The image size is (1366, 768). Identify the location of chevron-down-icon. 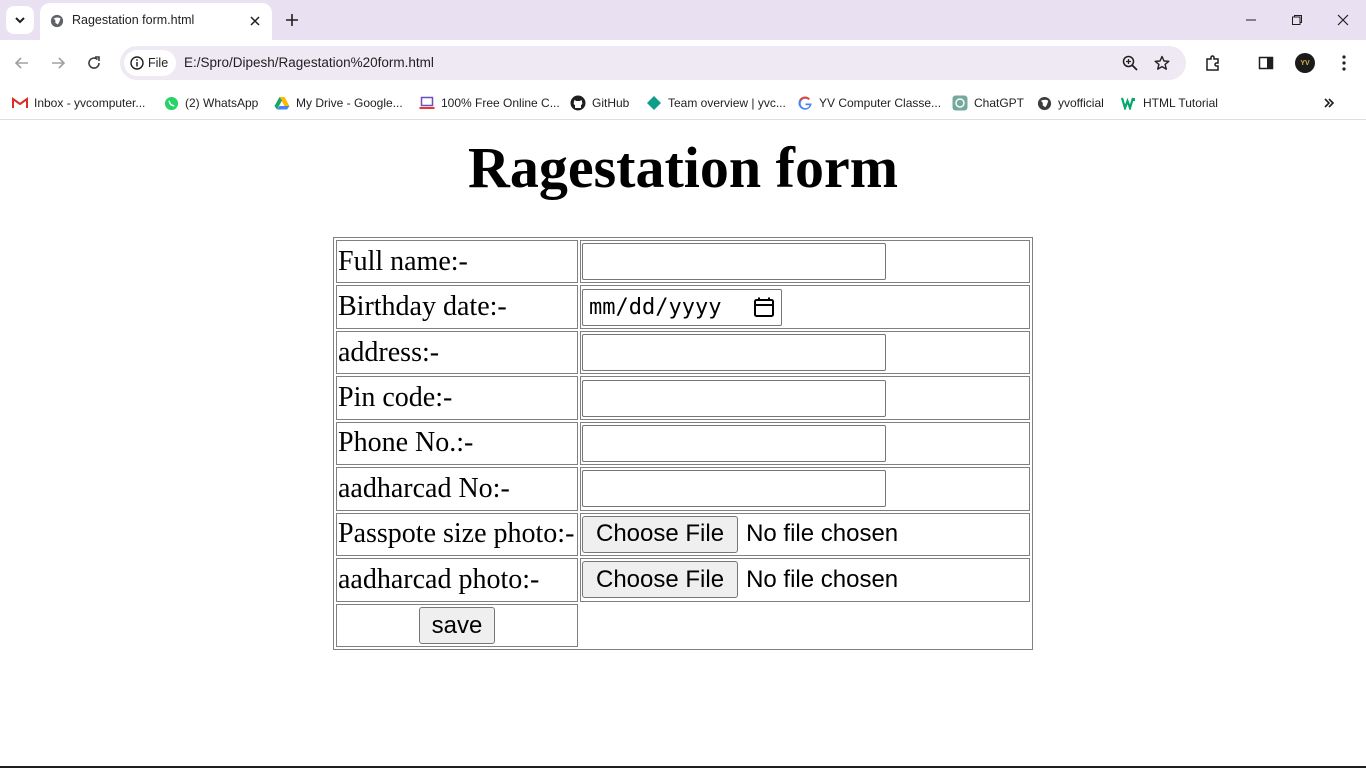
(20, 20).